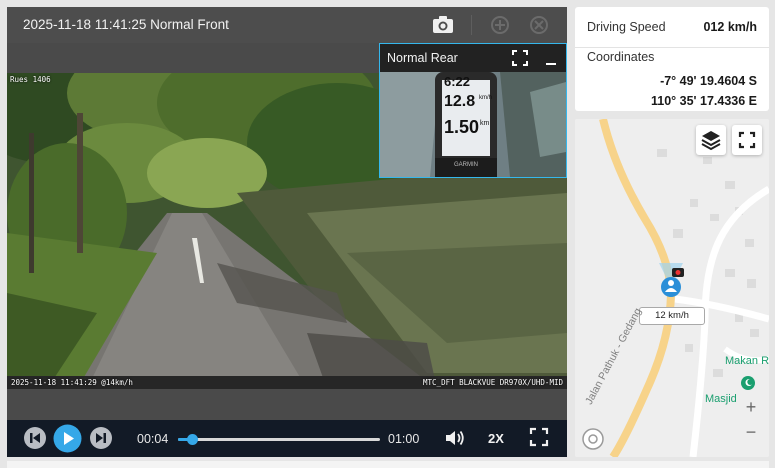  Describe the element at coordinates (704, 101) in the screenshot. I see `longitude-value: 110° 35' 17.4336 E` at that location.